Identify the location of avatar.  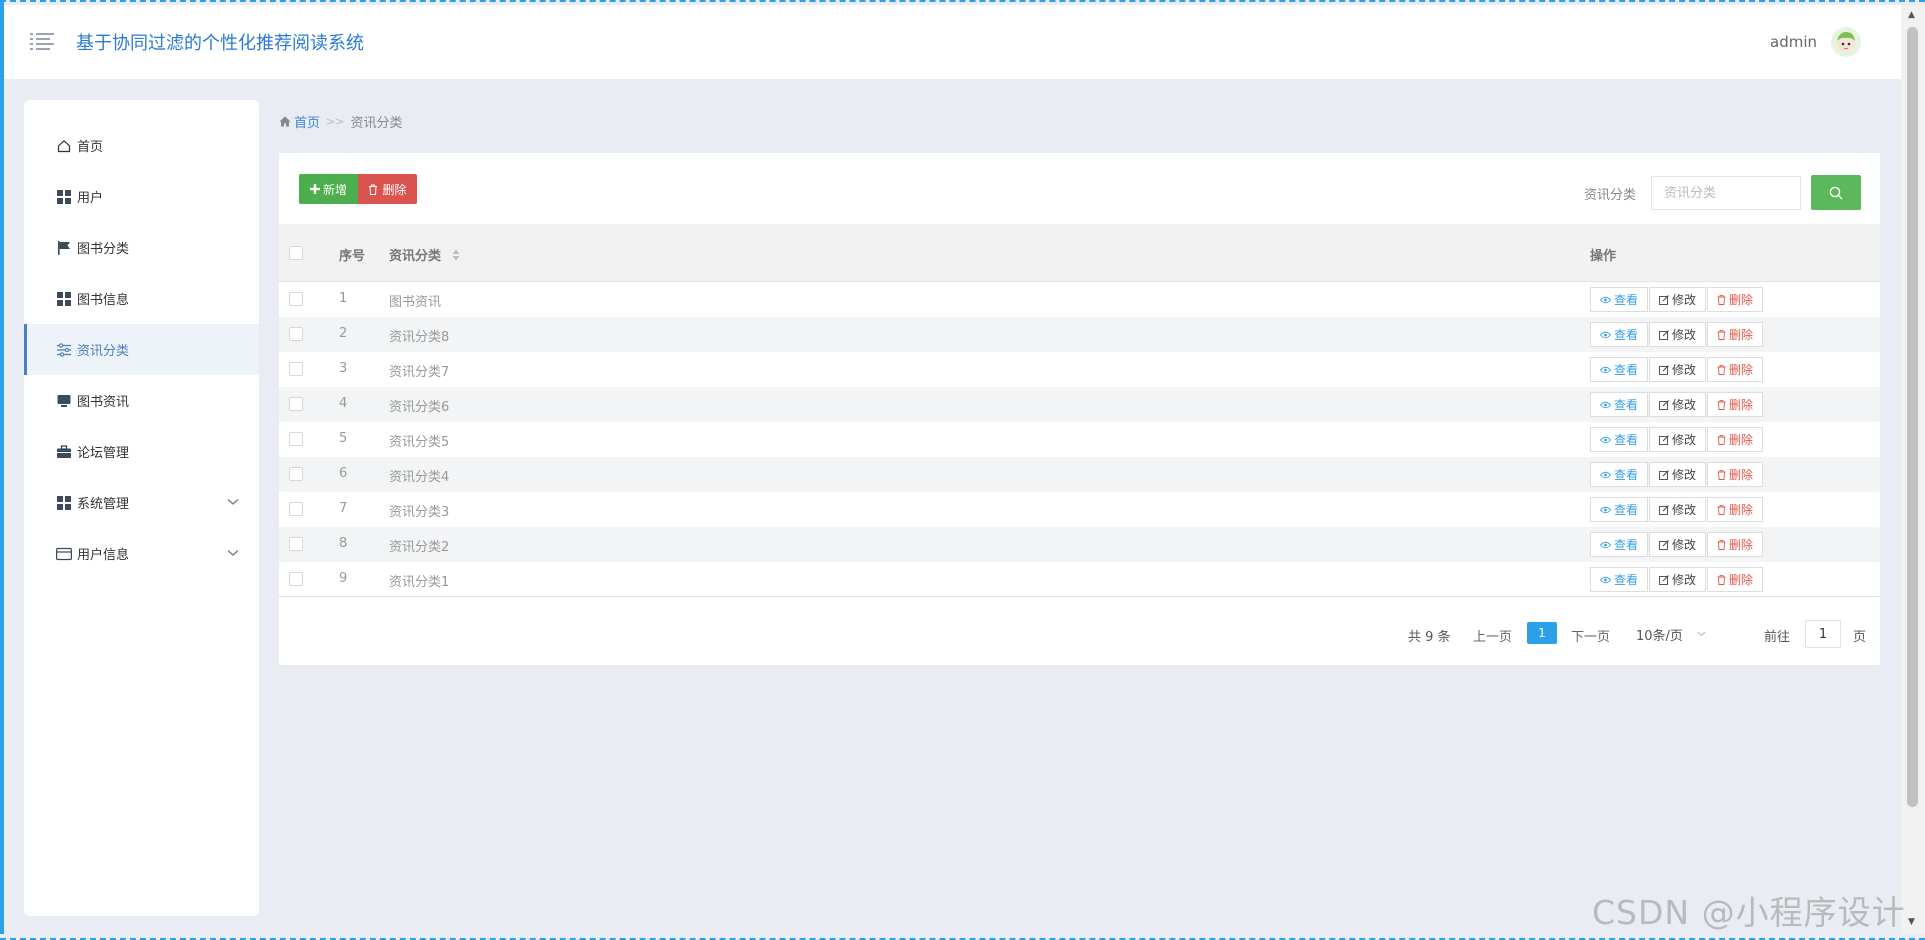
(1846, 42).